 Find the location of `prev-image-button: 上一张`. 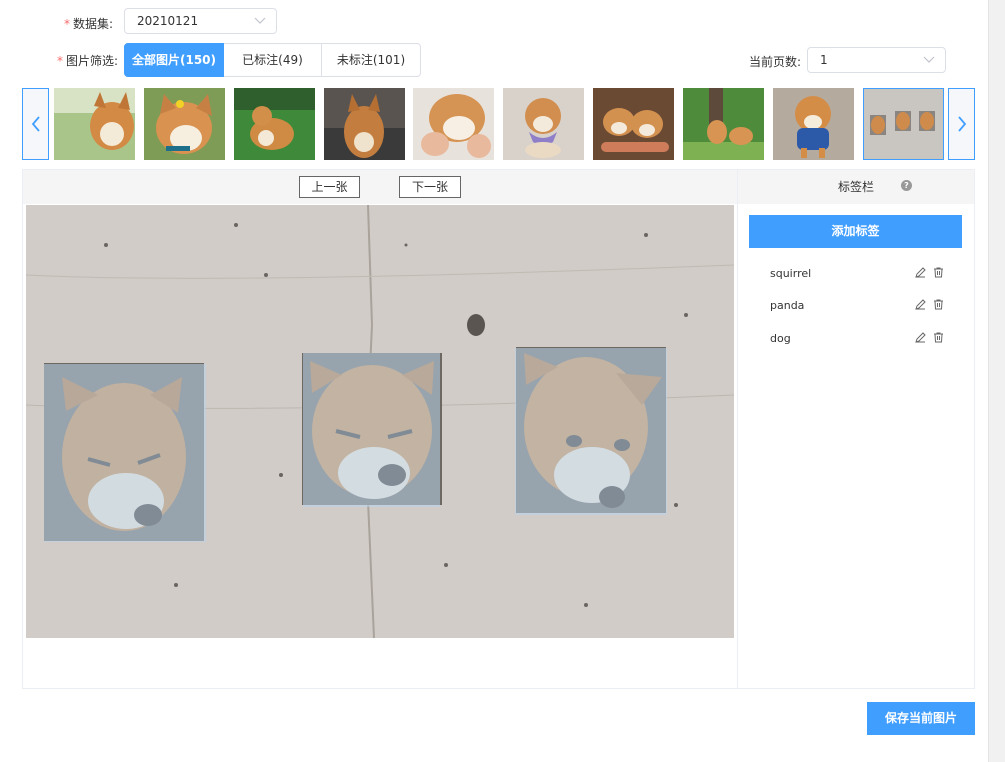

prev-image-button: 上一张 is located at coordinates (329, 187).